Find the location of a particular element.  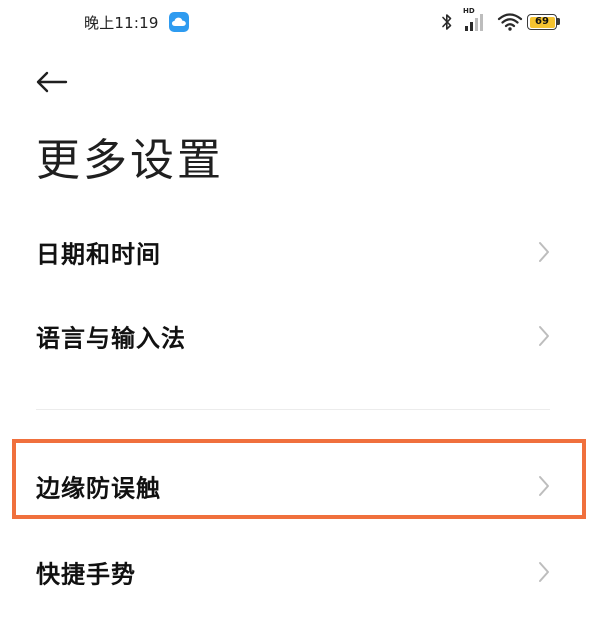

settings-item-shortcut-gestures: 快捷手势 is located at coordinates (300, 572).